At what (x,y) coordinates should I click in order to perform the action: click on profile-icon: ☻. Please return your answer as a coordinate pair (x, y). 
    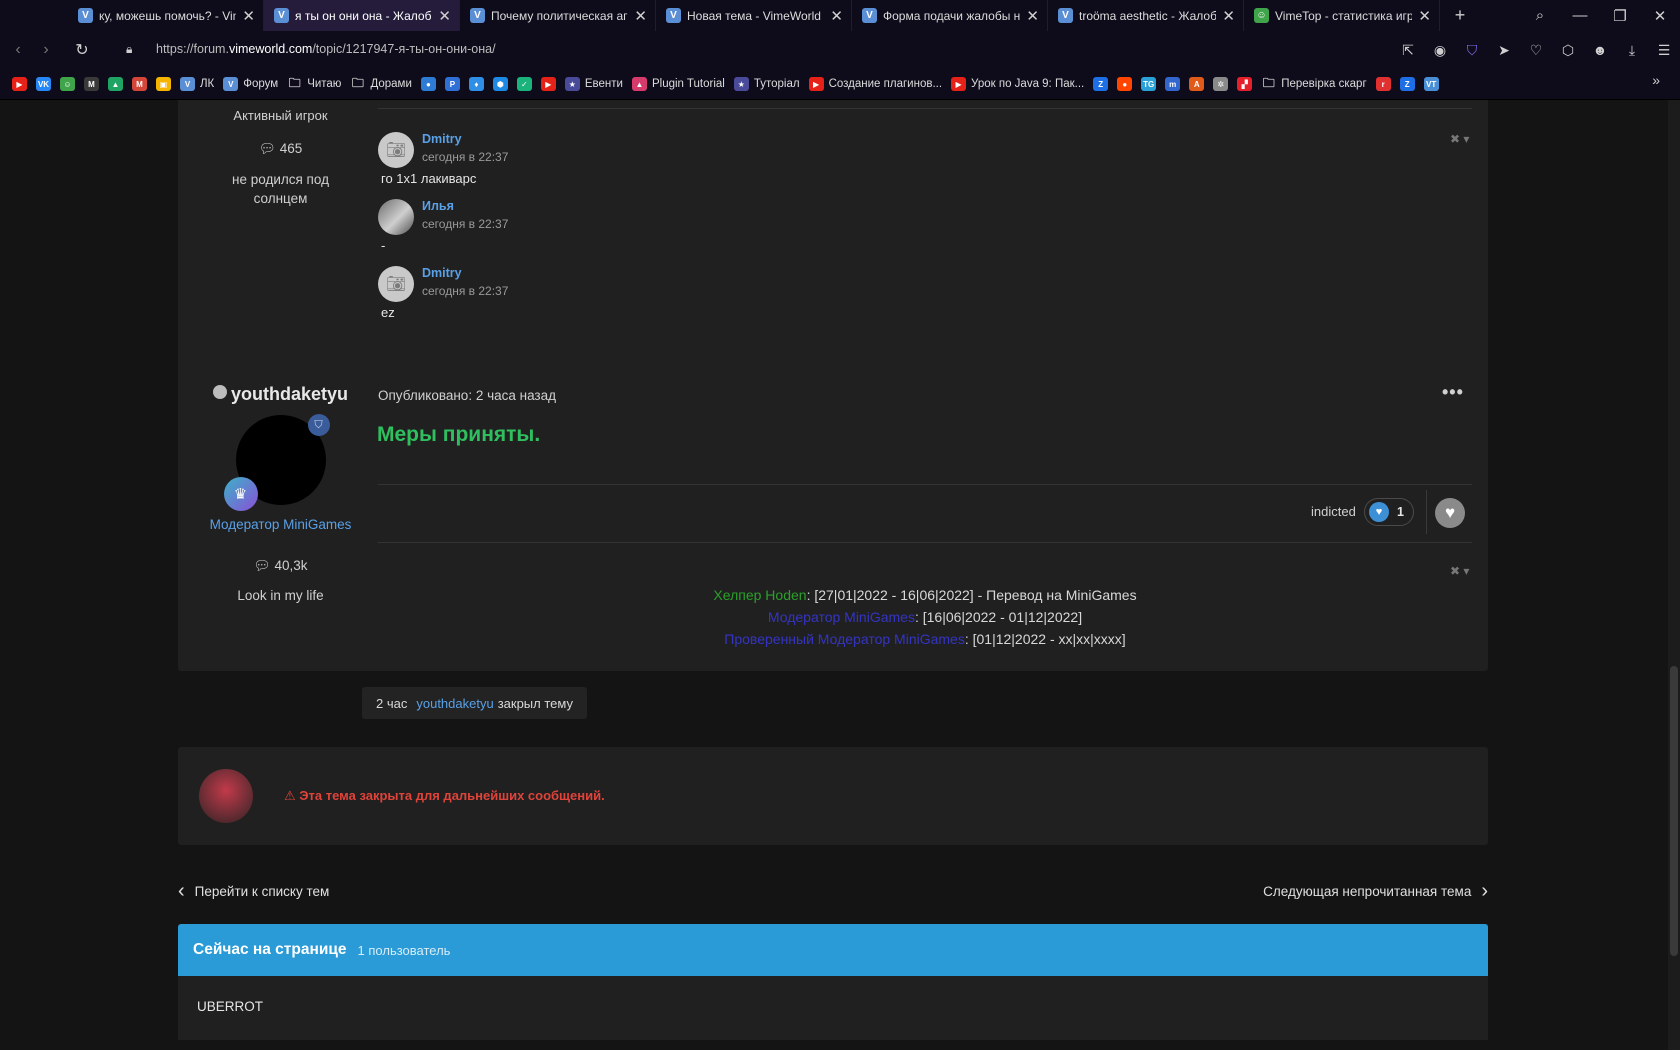
    Looking at the image, I should click on (1600, 50).